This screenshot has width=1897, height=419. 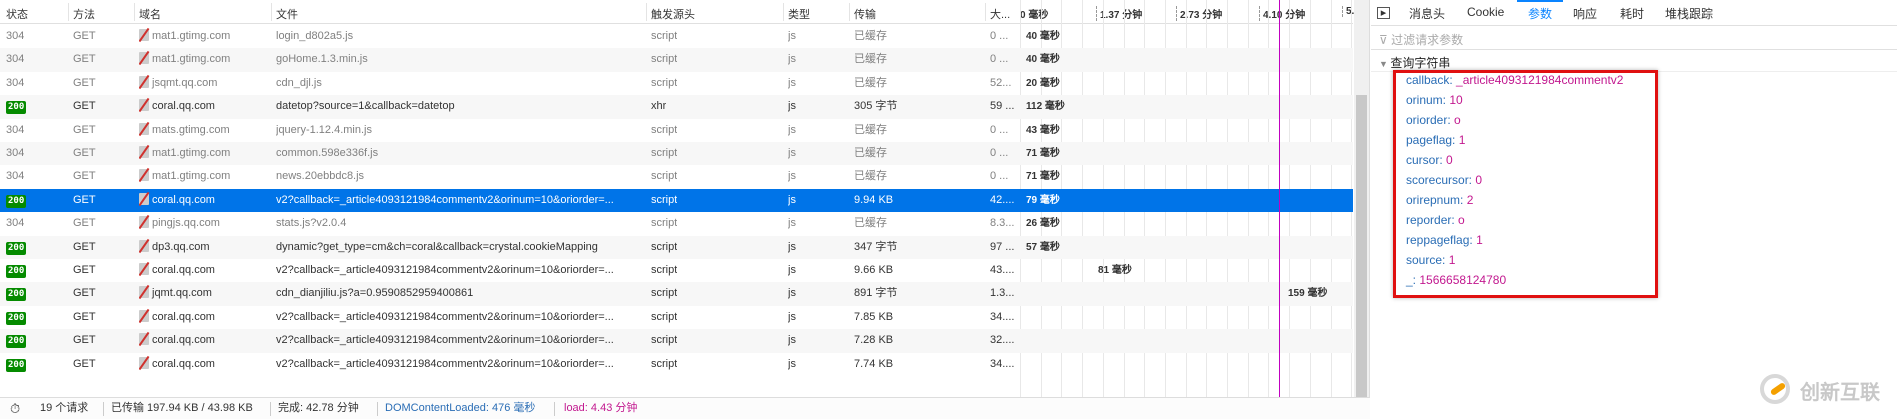 What do you see at coordinates (1420, 63) in the screenshot?
I see `section-title: 查询字符串` at bounding box center [1420, 63].